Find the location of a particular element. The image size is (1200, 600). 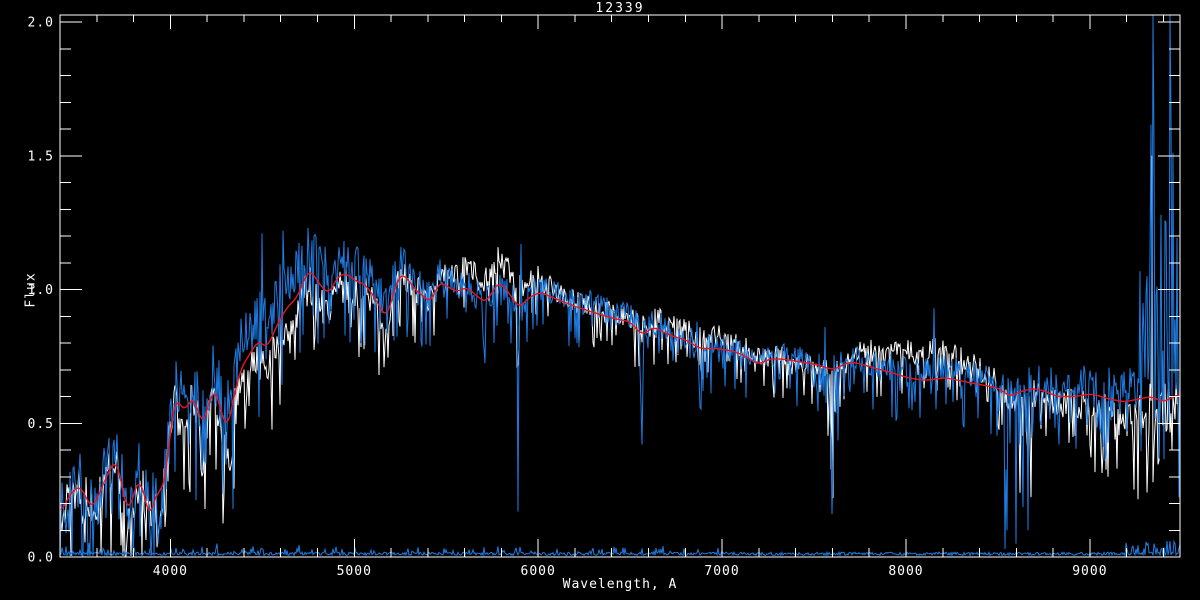

y-tick-label: 0.5 is located at coordinates (41, 424).